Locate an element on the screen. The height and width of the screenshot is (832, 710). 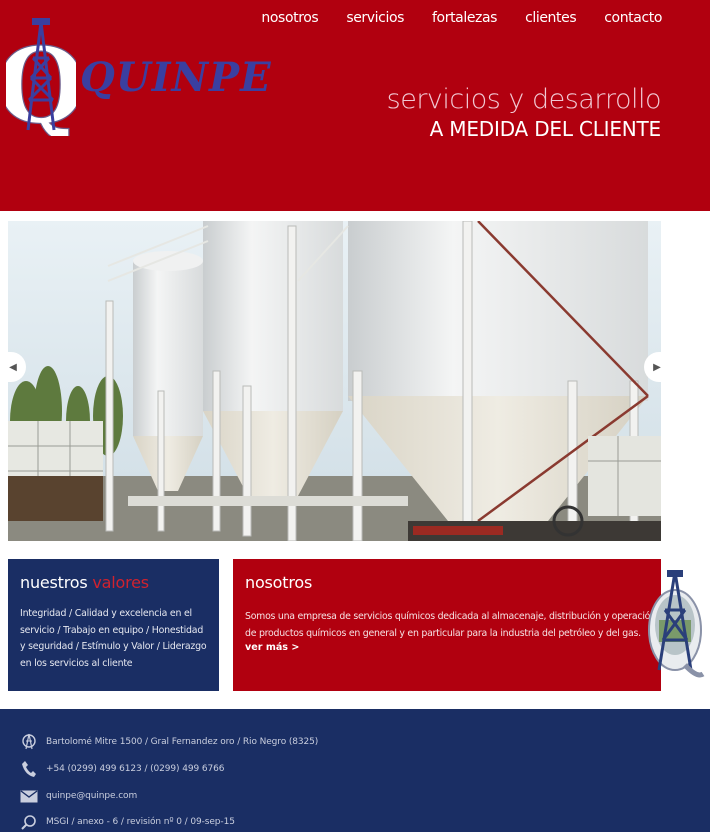
about-title: nosotros is located at coordinates (279, 582).